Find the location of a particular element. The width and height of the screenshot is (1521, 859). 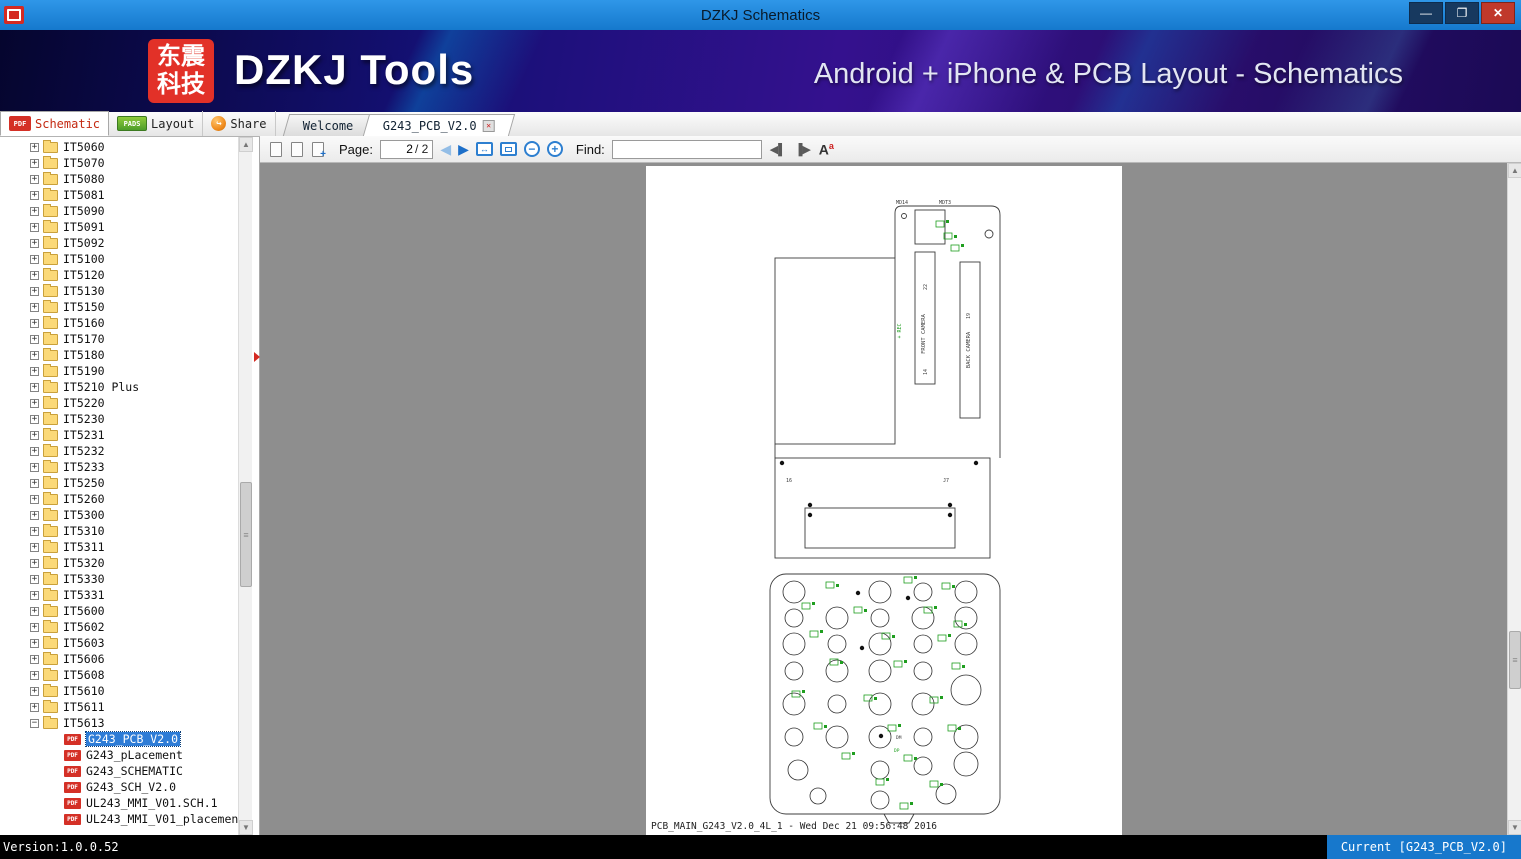

tree-folder-IT5603: + IT5603 is located at coordinates (119, 643).